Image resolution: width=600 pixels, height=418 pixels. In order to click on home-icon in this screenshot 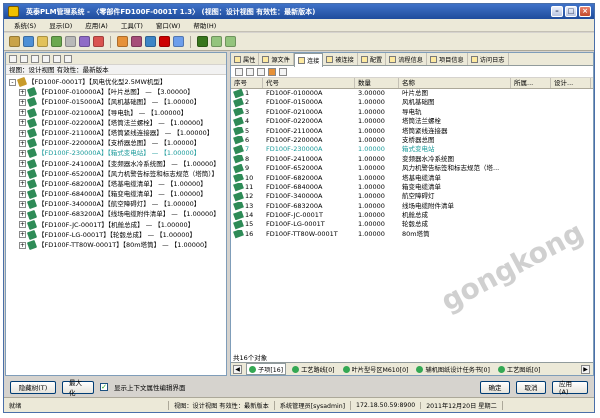, I will do `click(14, 41)`.